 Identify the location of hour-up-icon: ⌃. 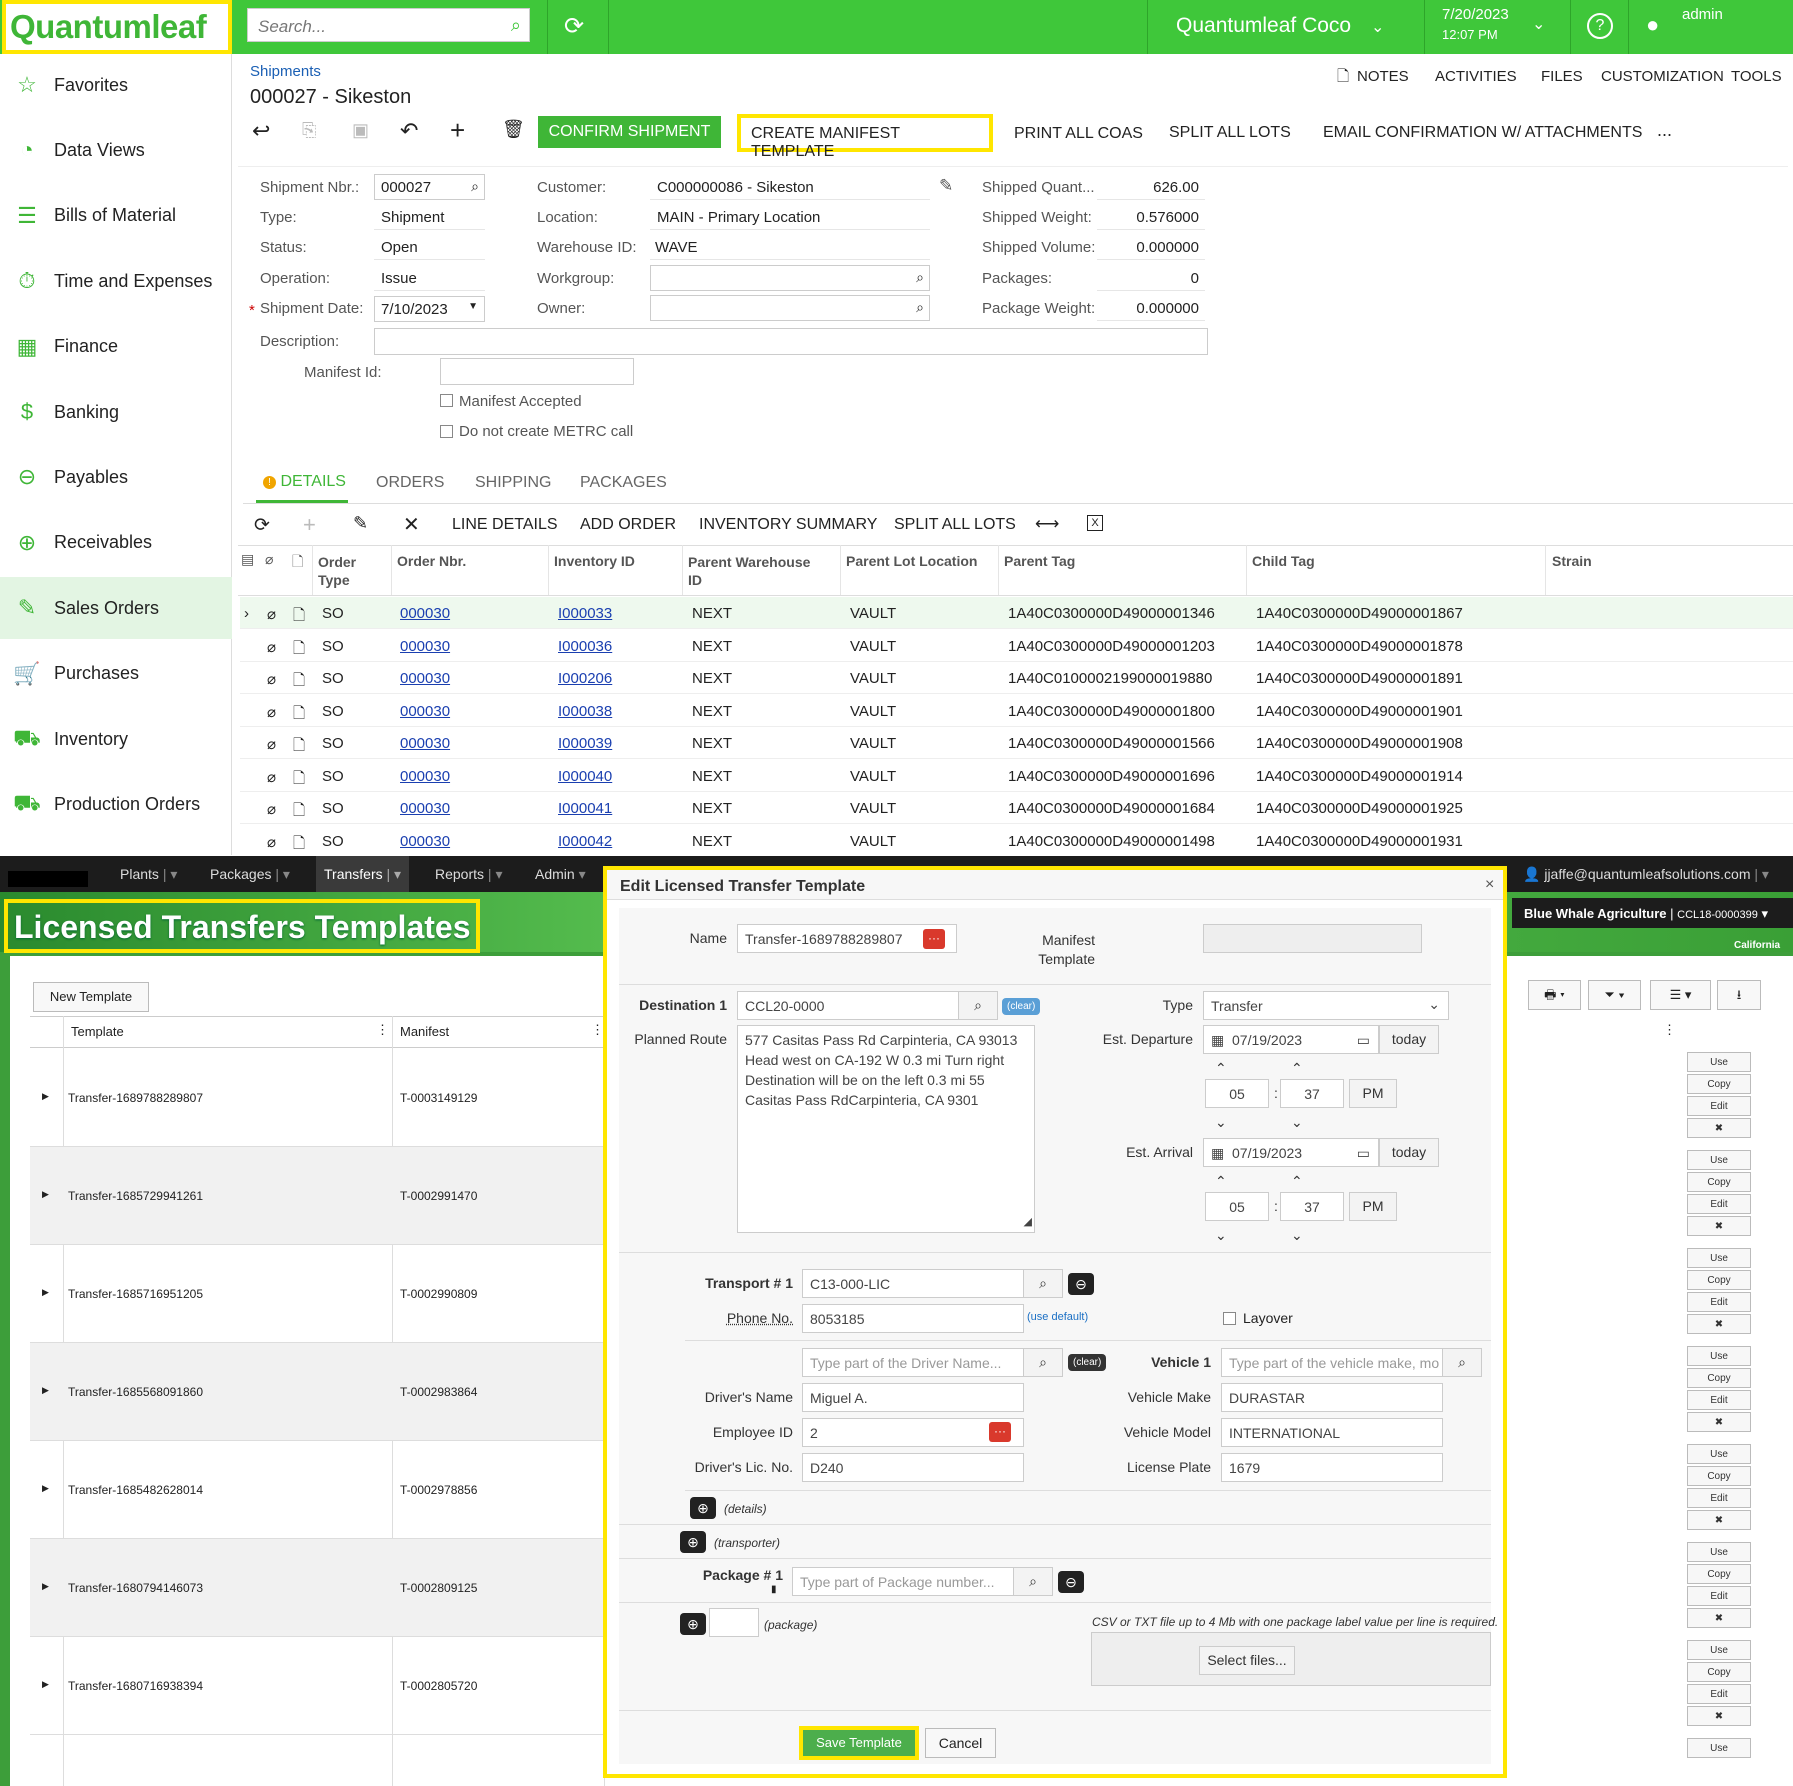
(1221, 1181).